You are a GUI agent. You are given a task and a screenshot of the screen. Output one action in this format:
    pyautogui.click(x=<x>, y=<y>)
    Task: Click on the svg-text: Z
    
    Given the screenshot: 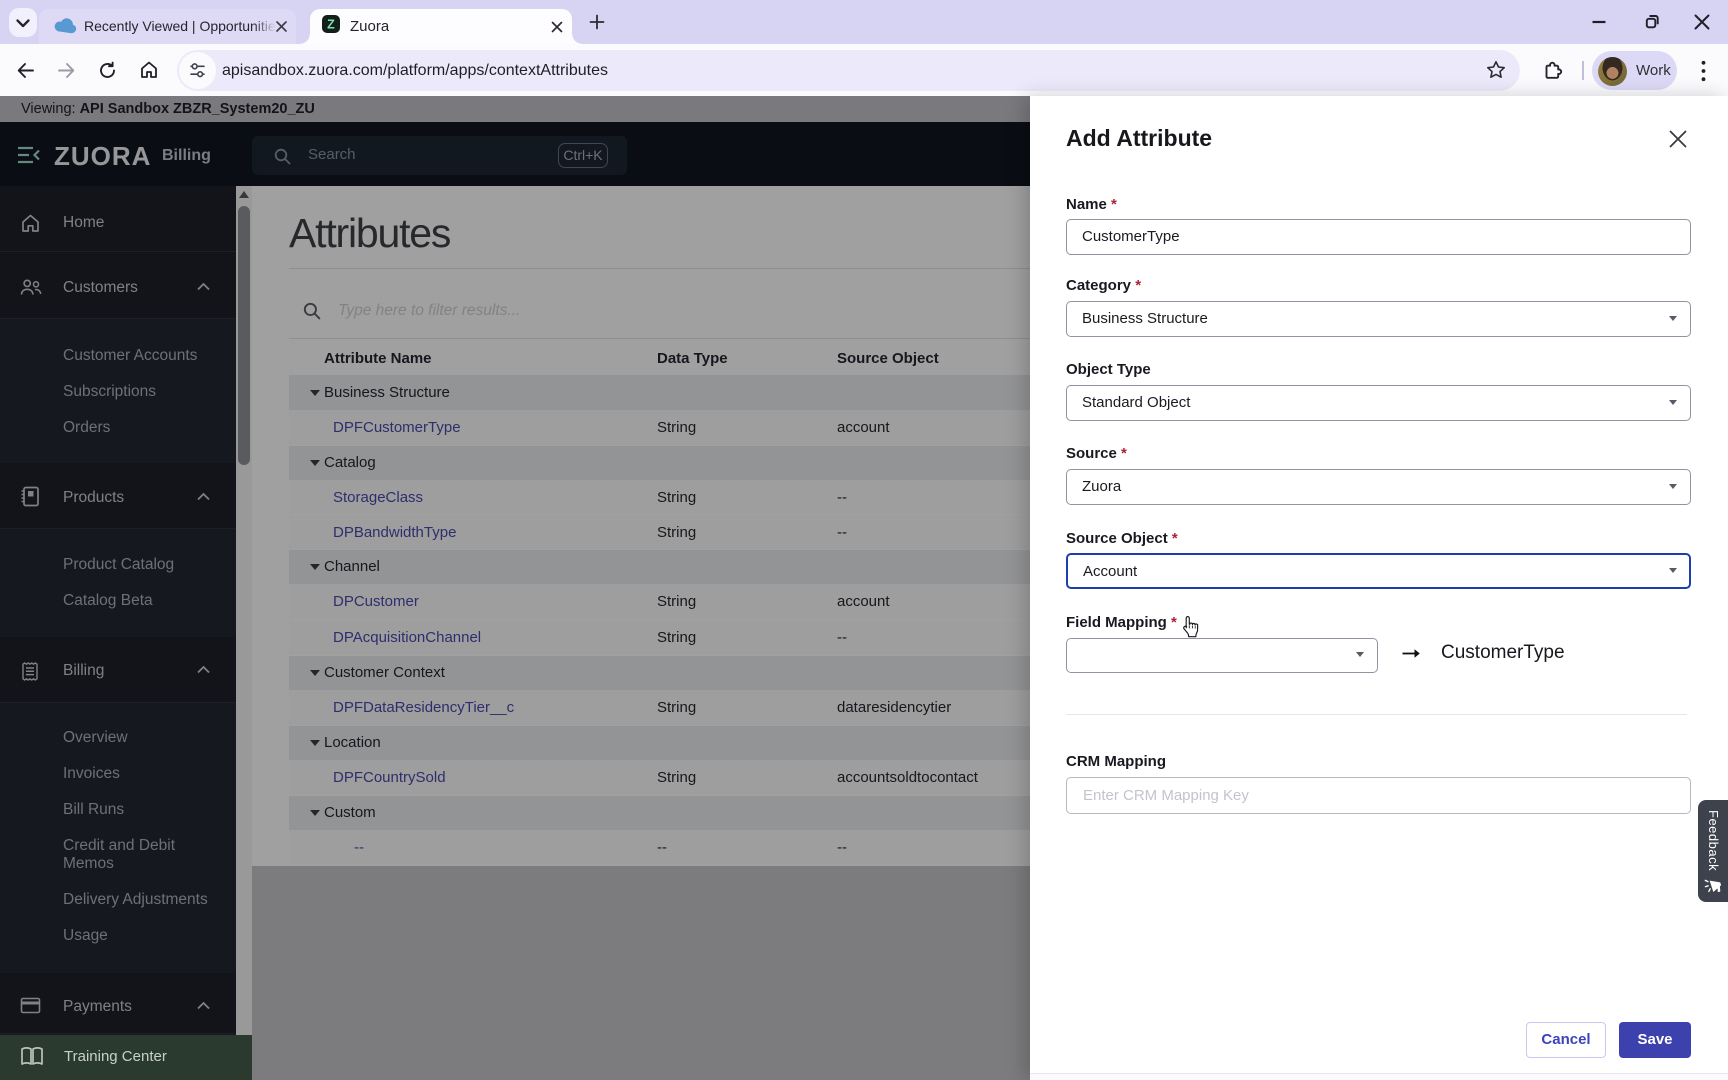 What is the action you would take?
    pyautogui.click(x=331, y=25)
    